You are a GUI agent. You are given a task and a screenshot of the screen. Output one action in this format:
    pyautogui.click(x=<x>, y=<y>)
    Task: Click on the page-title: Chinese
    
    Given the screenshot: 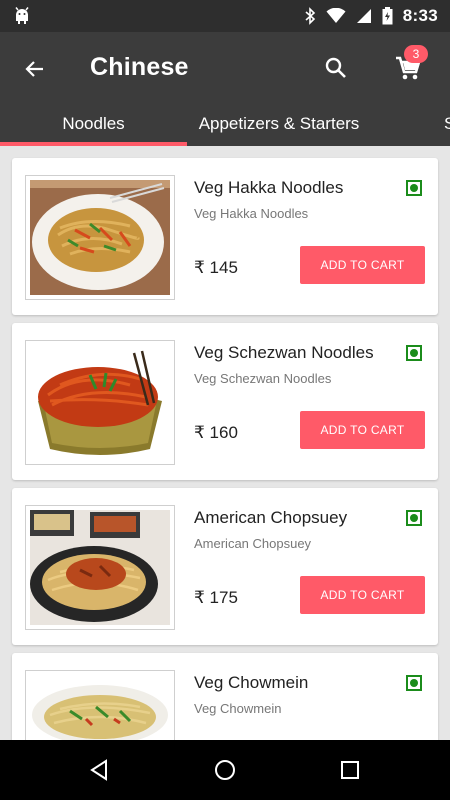 What is the action you would take?
    pyautogui.click(x=139, y=67)
    